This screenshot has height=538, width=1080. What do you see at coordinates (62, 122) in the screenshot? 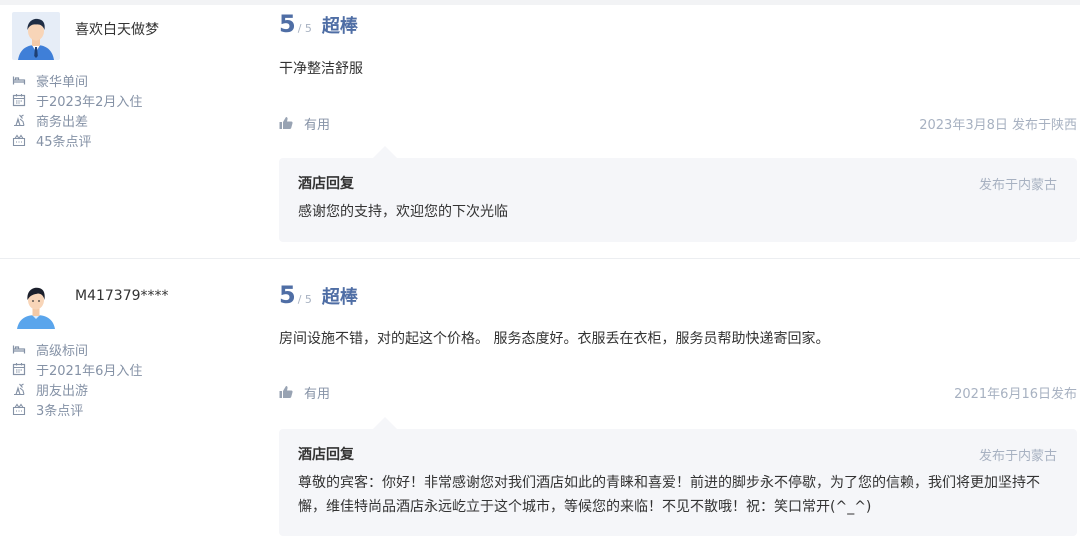
I see `trip-type-label: 商务出差` at bounding box center [62, 122].